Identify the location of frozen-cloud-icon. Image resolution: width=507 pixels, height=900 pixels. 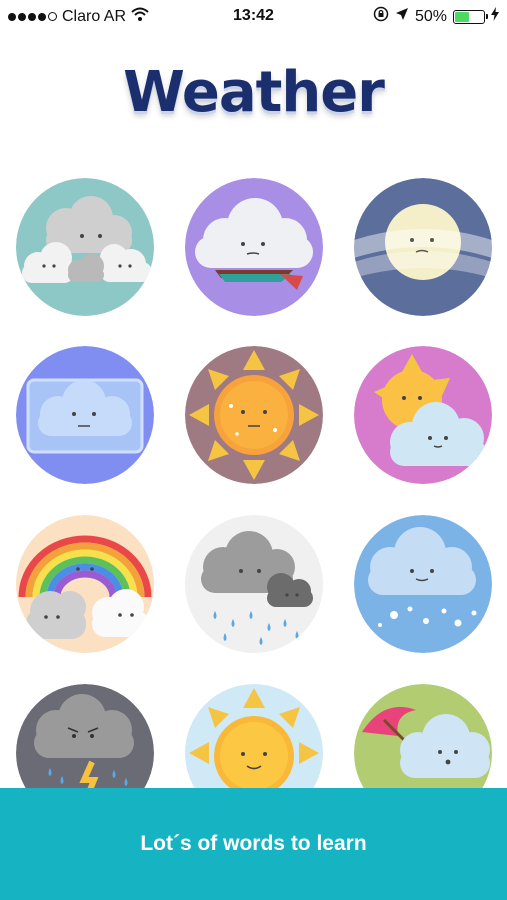
(85, 415).